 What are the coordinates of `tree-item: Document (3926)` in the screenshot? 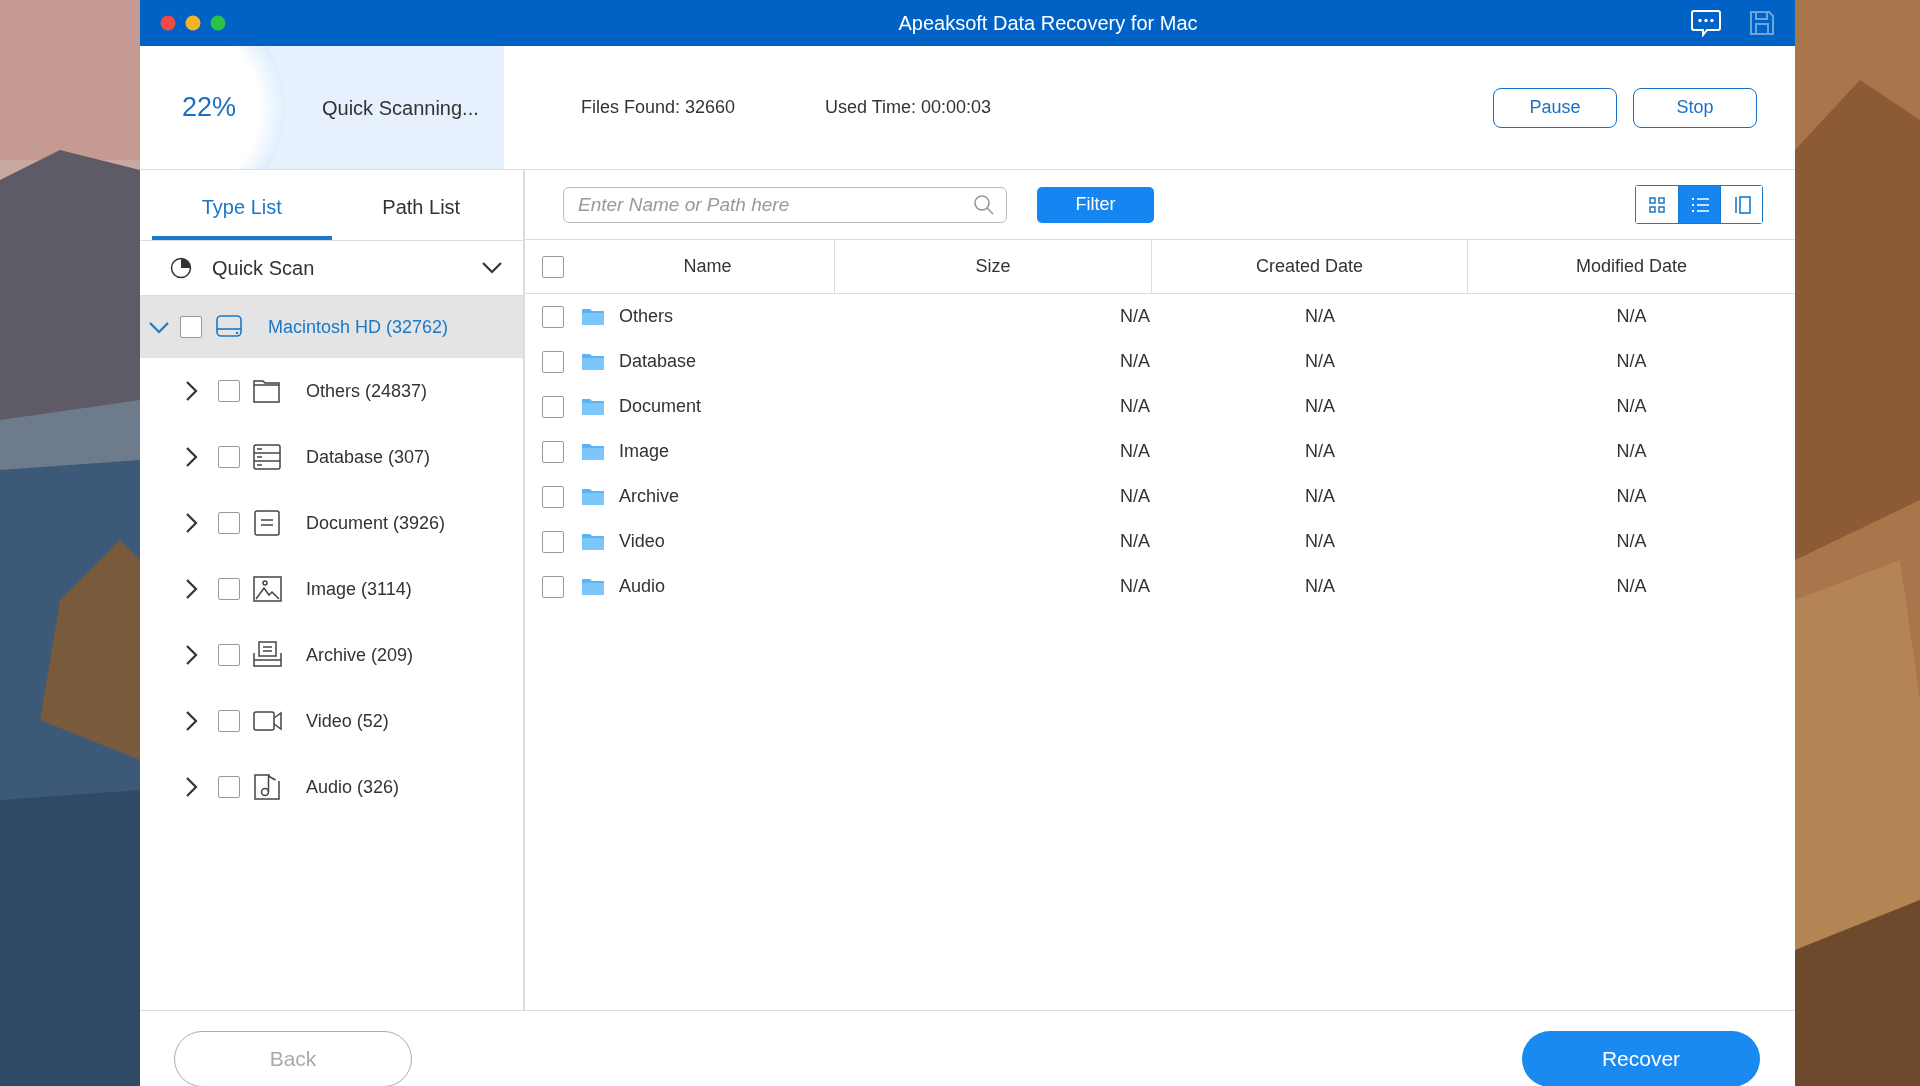 It's located at (331, 523).